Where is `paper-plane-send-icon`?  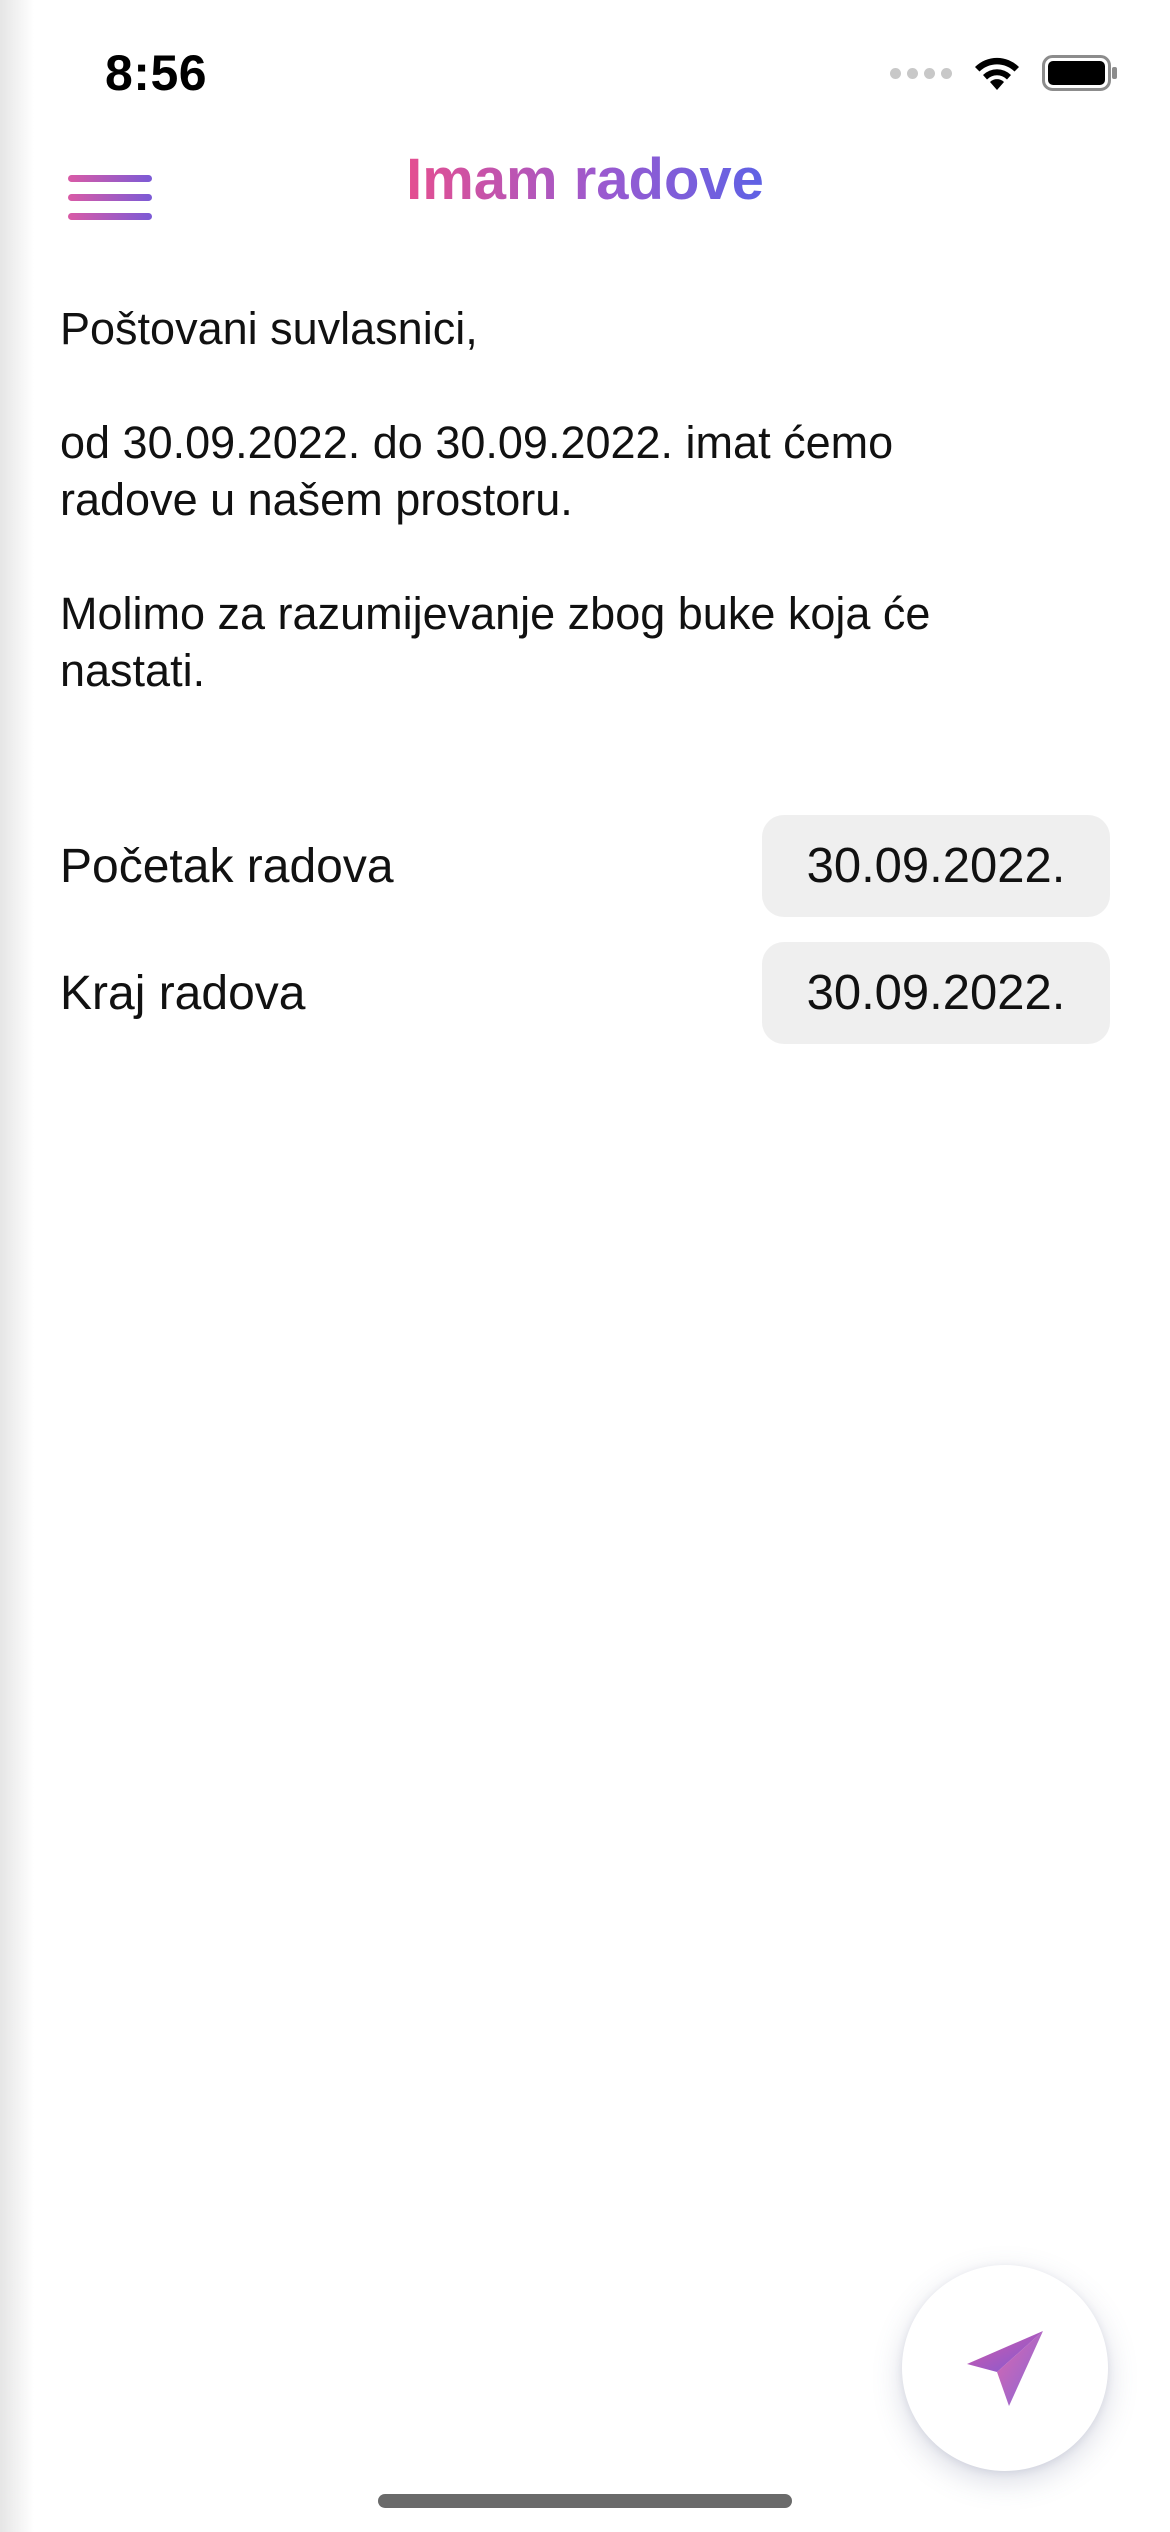
paper-plane-send-icon is located at coordinates (1005, 2368).